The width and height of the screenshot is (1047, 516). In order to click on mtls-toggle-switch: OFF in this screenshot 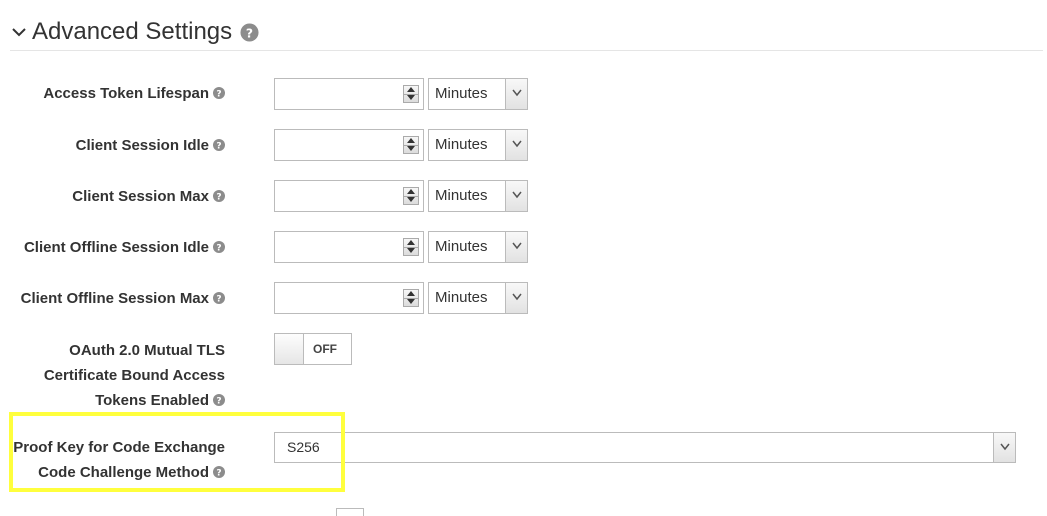, I will do `click(313, 349)`.